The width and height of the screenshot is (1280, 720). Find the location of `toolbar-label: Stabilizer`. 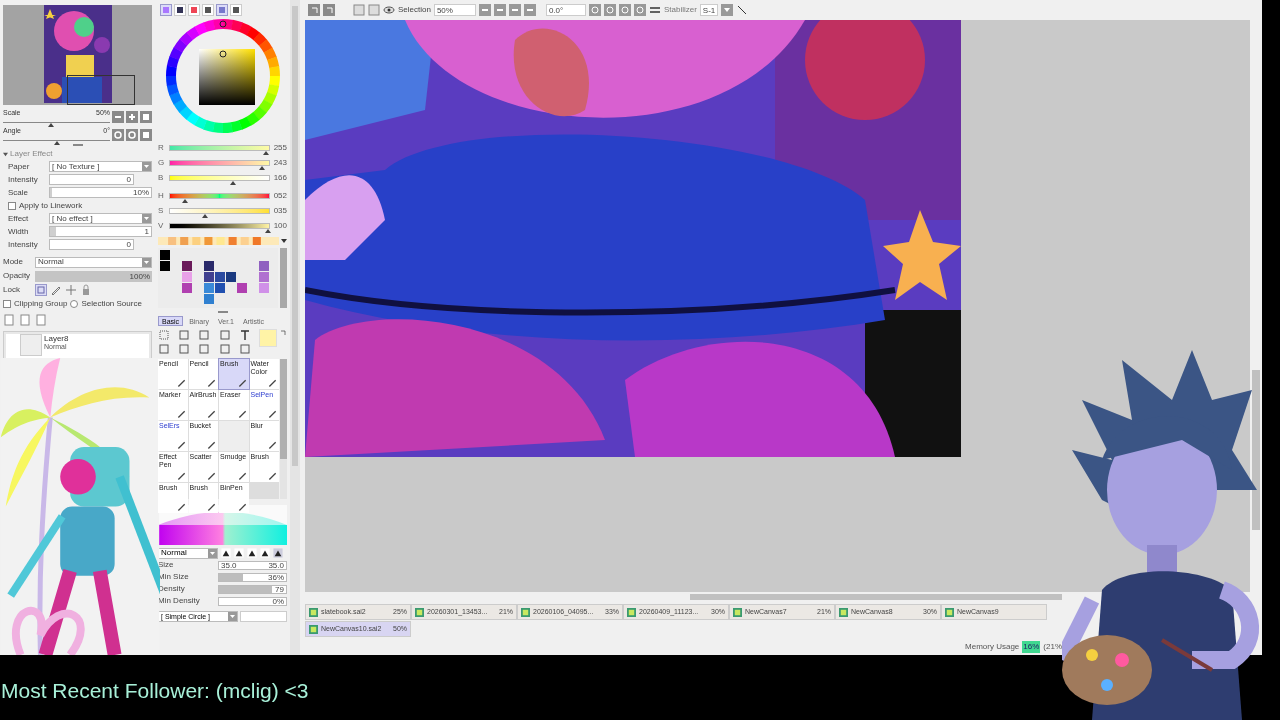

toolbar-label: Stabilizer is located at coordinates (680, 10).